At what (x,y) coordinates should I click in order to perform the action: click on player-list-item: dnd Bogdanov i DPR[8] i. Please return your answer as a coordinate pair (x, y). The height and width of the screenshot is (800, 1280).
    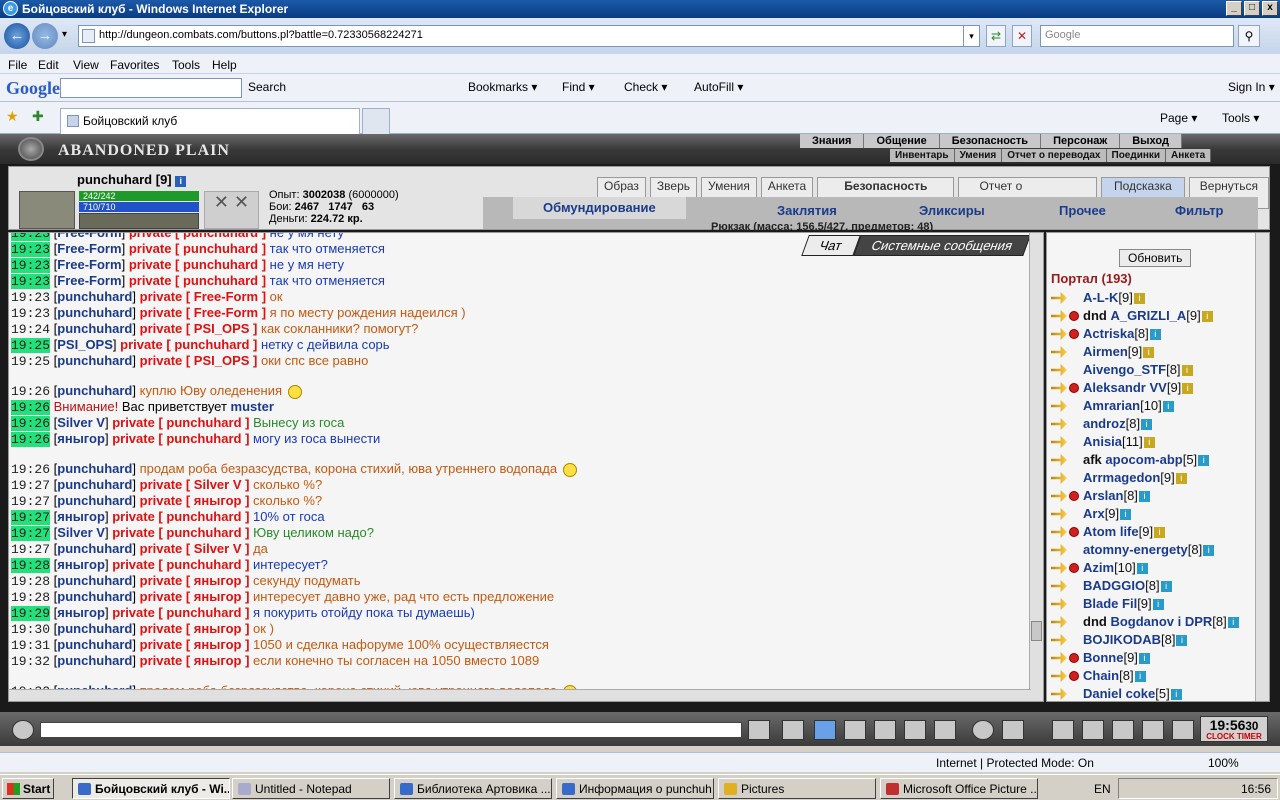
    Looking at the image, I should click on (1154, 622).